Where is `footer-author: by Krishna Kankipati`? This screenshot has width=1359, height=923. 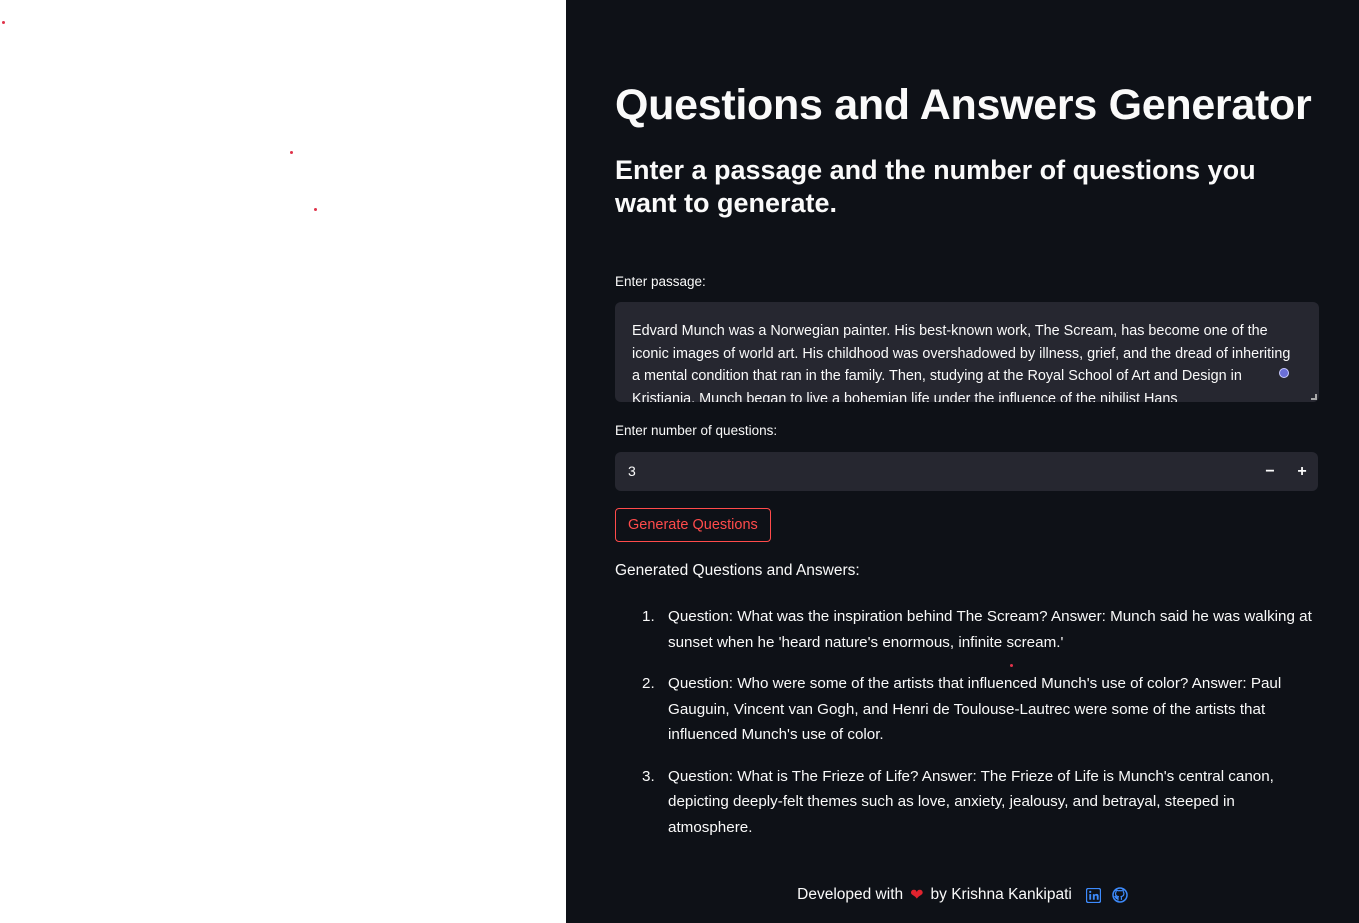
footer-author: by Krishna Kankipati is located at coordinates (1001, 894).